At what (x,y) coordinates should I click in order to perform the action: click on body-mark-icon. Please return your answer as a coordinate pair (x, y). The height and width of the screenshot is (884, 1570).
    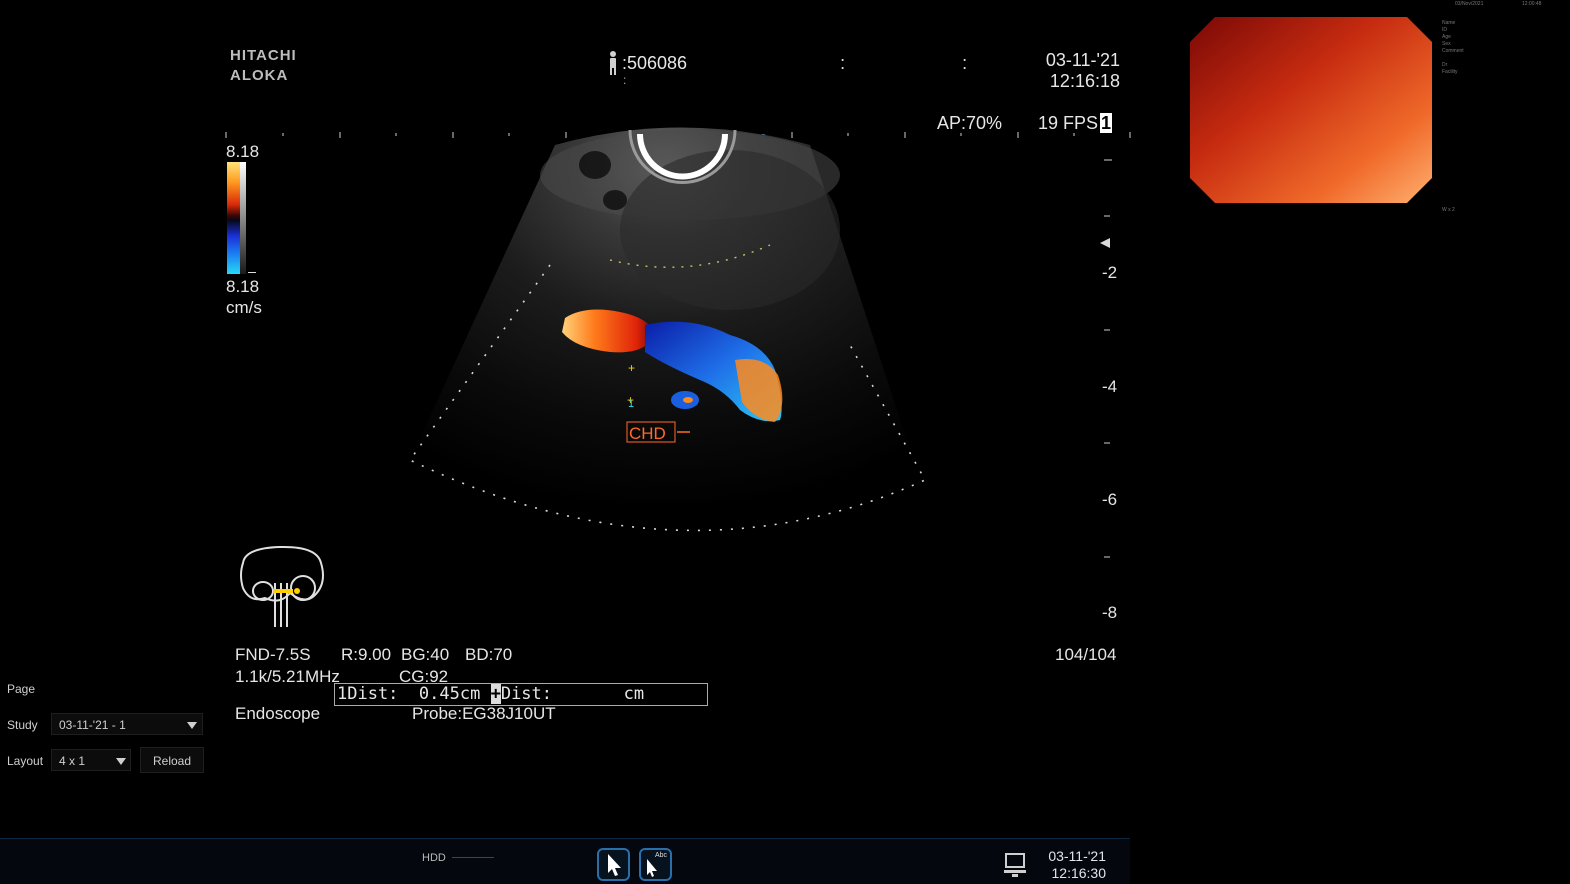
    Looking at the image, I should click on (282, 586).